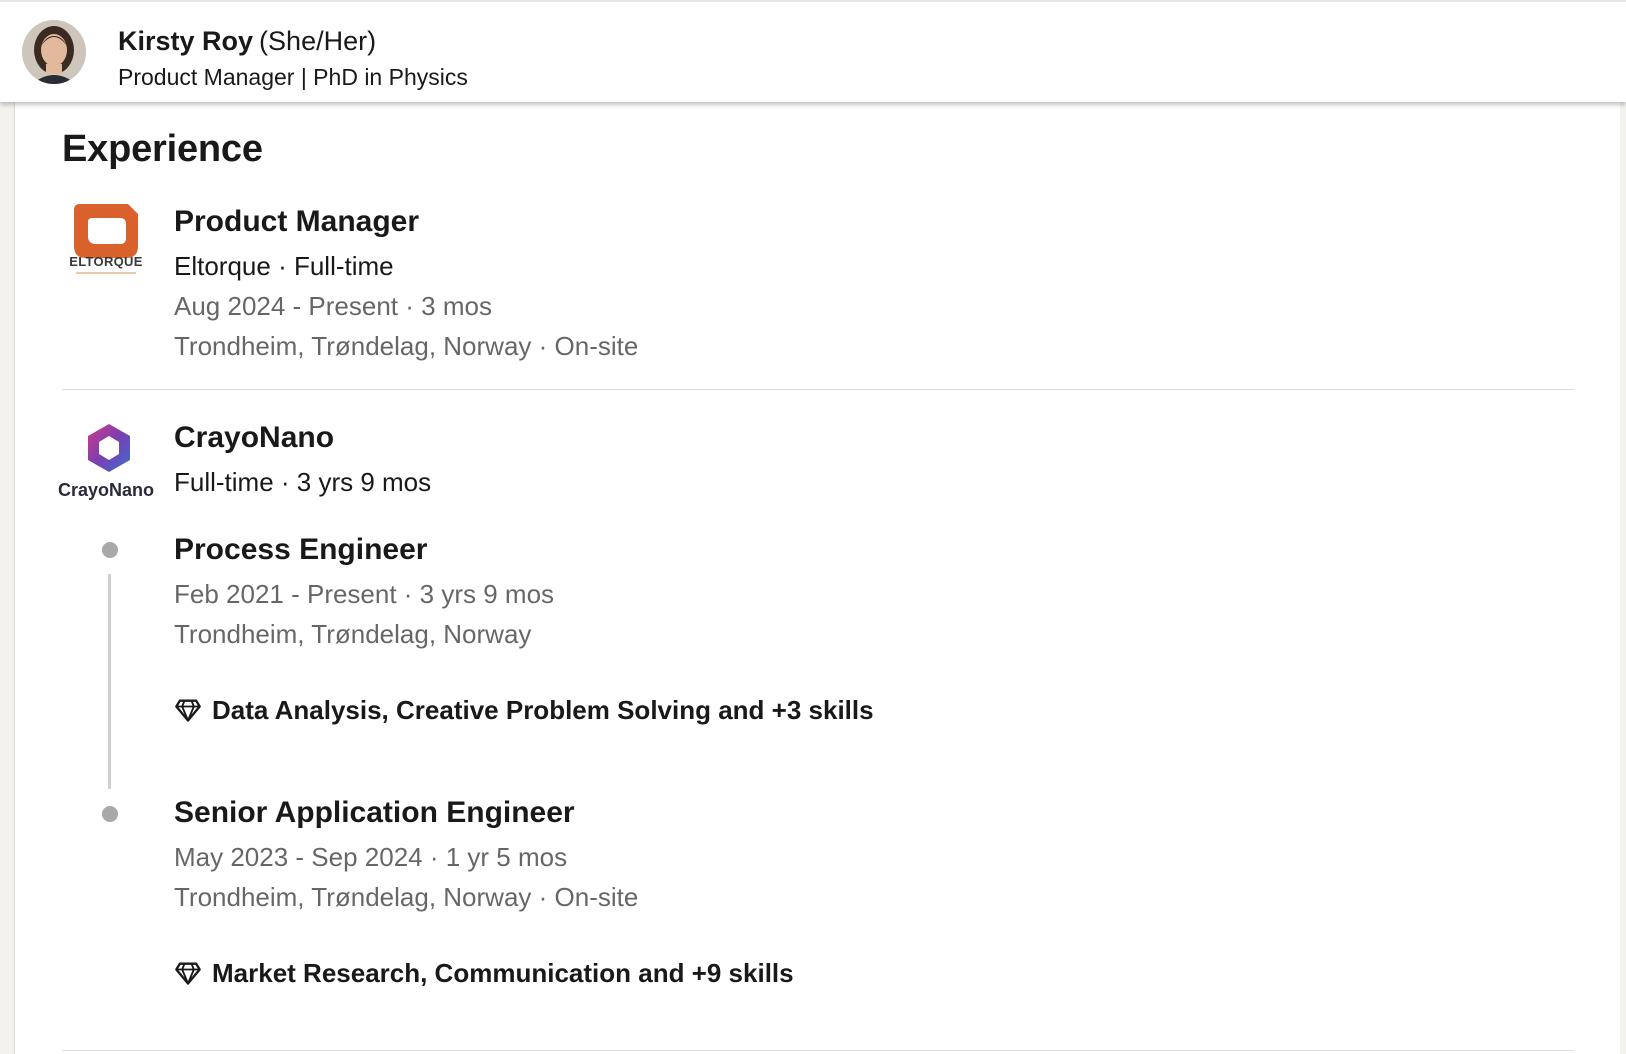 Image resolution: width=1626 pixels, height=1054 pixels. I want to click on experience-location: Trondheim, Trøndelag, Norway · On-site, so click(406, 346).